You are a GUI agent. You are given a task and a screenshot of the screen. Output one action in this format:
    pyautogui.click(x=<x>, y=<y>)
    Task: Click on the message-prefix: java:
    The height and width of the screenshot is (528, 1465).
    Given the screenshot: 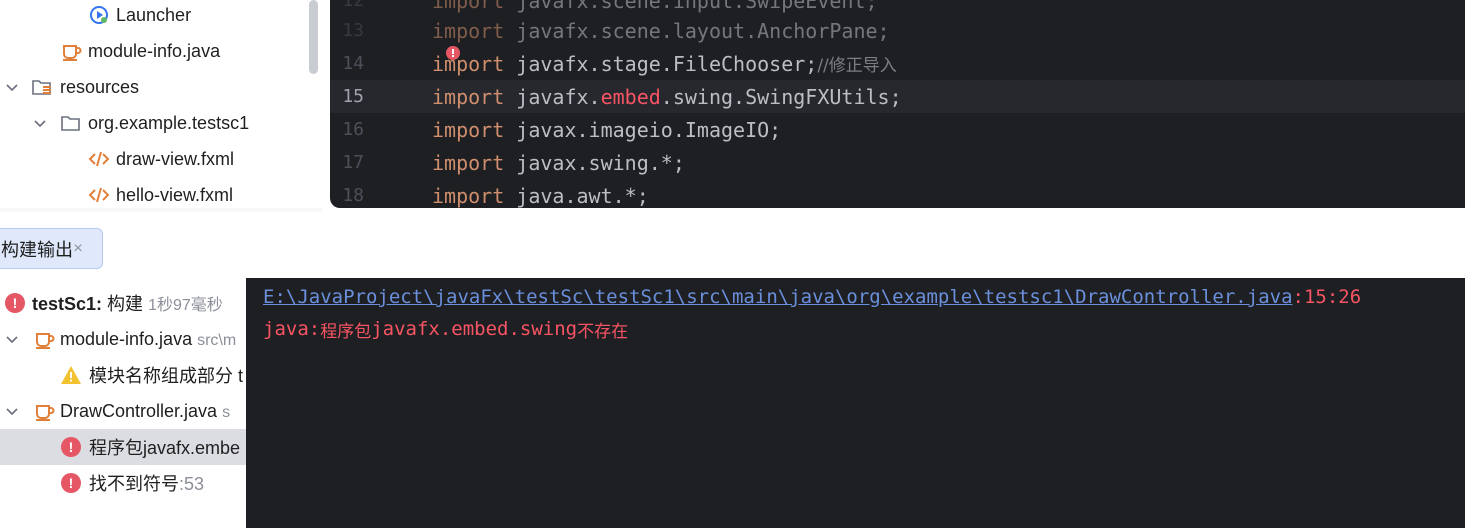 What is the action you would take?
    pyautogui.click(x=292, y=329)
    